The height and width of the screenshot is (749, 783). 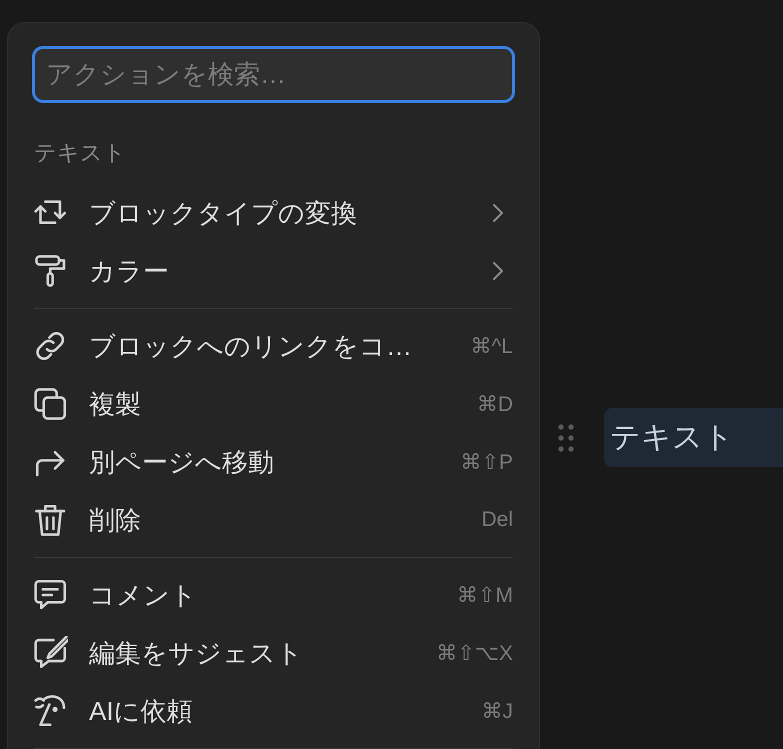 I want to click on text-block: テキスト, so click(x=693, y=437).